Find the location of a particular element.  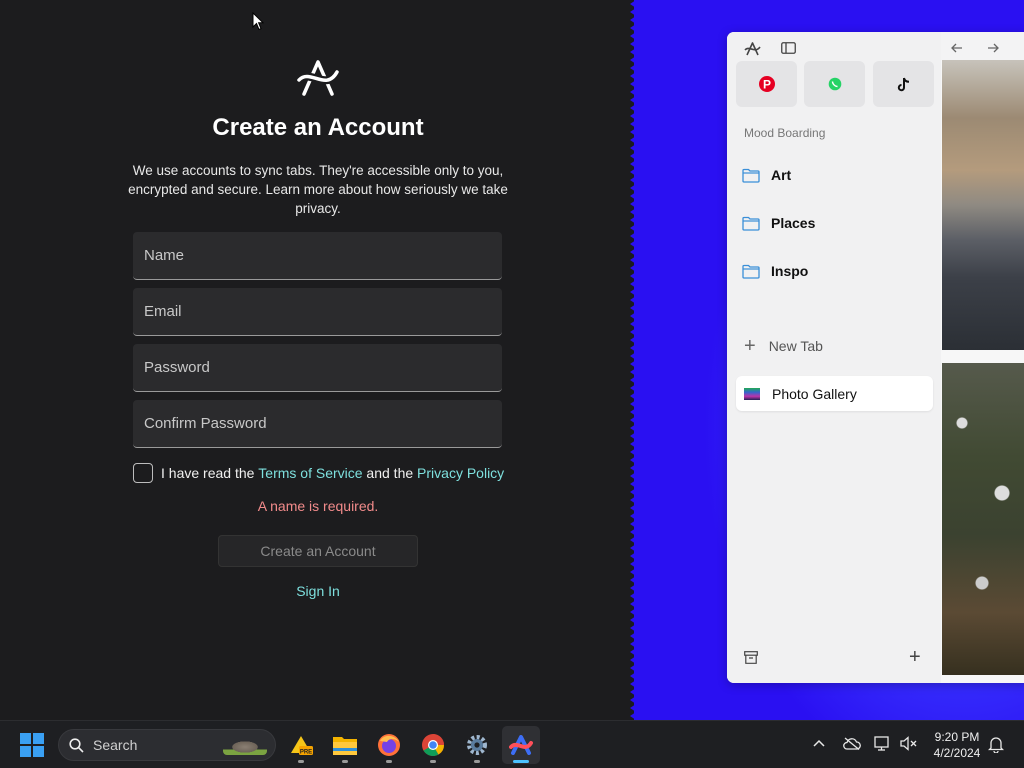

taskbar: Search PRE 9:20 PM 4/2/2024 is located at coordinates (512, 744).